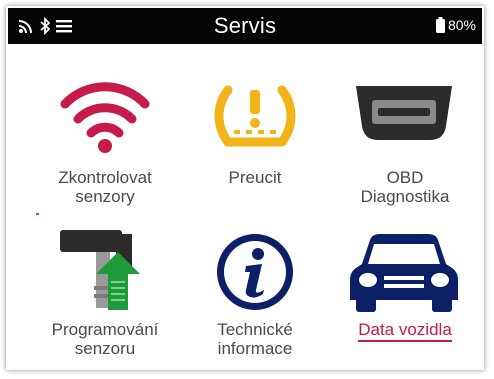 This screenshot has width=494, height=379. What do you see at coordinates (105, 117) in the screenshot?
I see `wifi-sensor-icon` at bounding box center [105, 117].